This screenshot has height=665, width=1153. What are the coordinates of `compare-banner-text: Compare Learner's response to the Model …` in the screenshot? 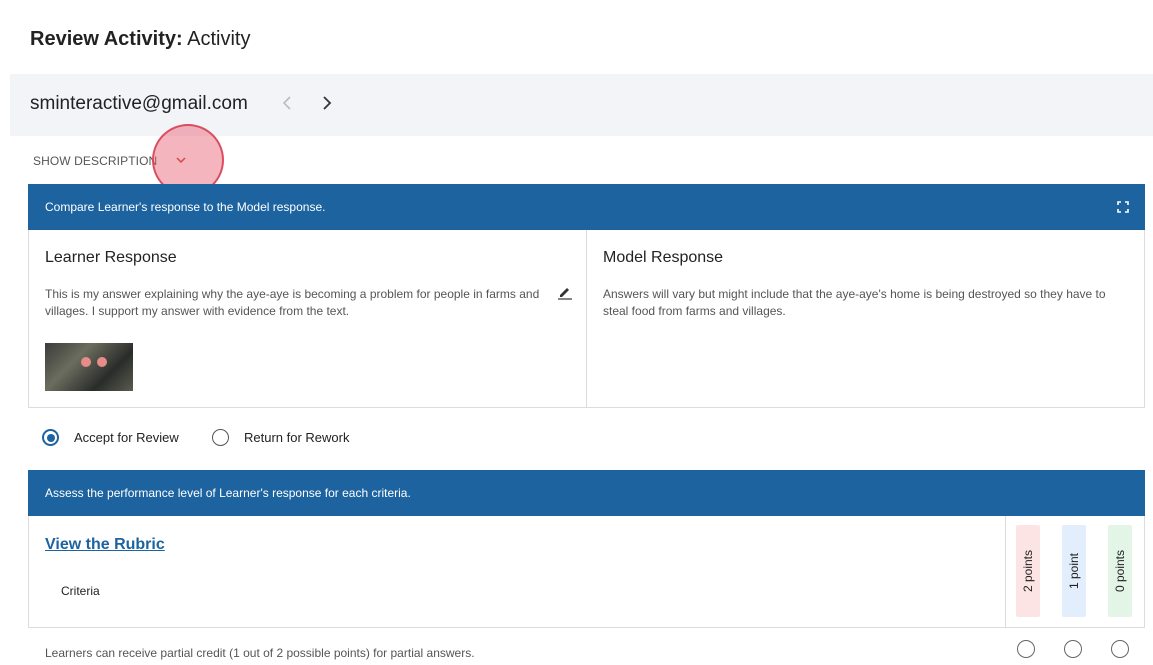 It's located at (185, 207).